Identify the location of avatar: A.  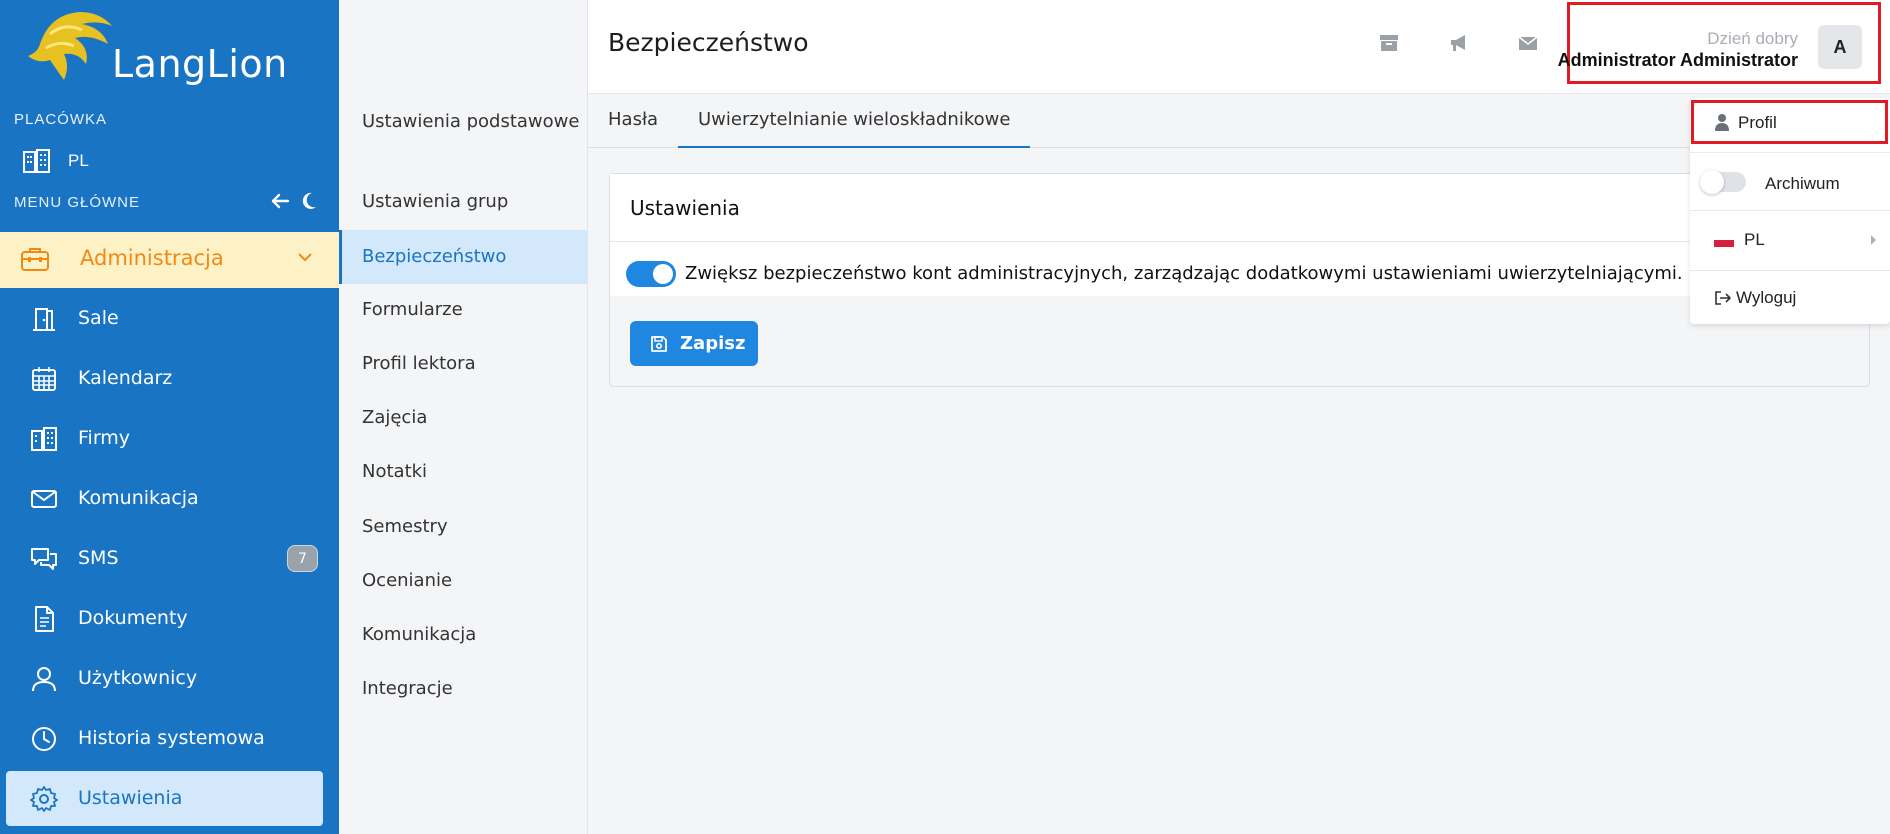
(1840, 47).